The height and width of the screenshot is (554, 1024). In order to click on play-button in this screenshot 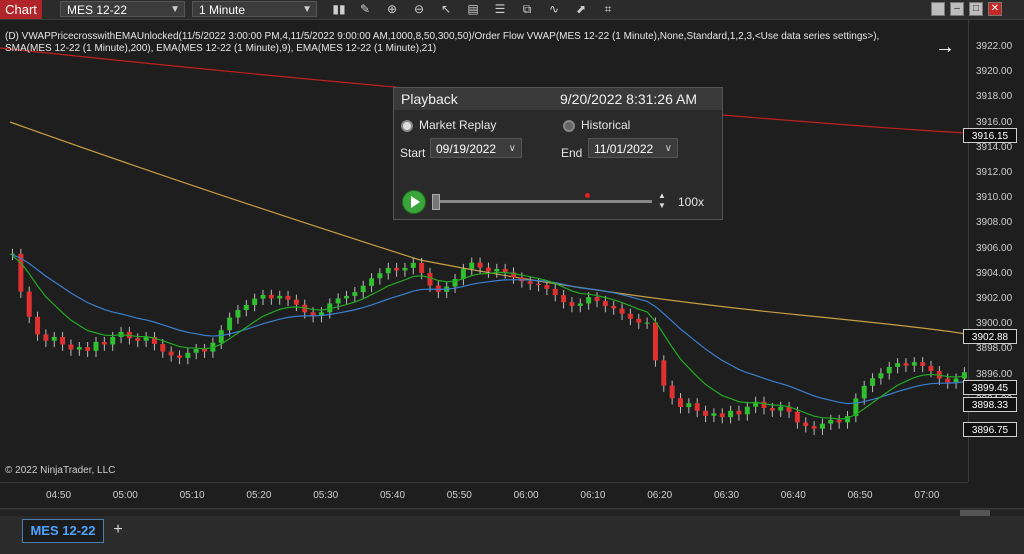, I will do `click(414, 202)`.